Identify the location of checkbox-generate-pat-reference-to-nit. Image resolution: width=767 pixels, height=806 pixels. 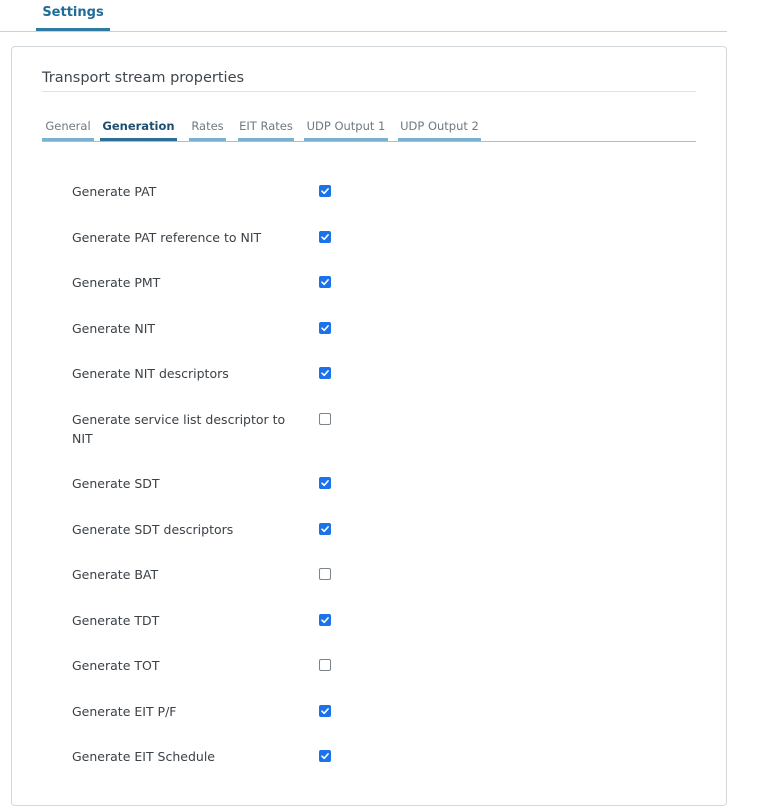
(325, 237).